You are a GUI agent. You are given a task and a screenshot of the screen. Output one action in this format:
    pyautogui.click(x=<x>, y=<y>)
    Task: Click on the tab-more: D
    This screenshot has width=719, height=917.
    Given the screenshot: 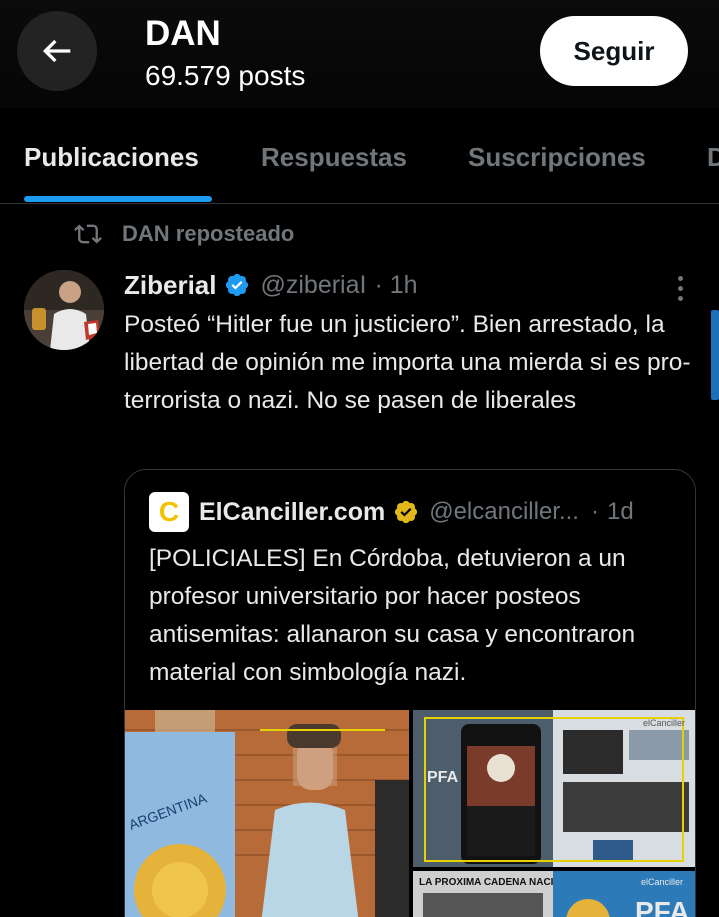 What is the action you would take?
    pyautogui.click(x=713, y=157)
    